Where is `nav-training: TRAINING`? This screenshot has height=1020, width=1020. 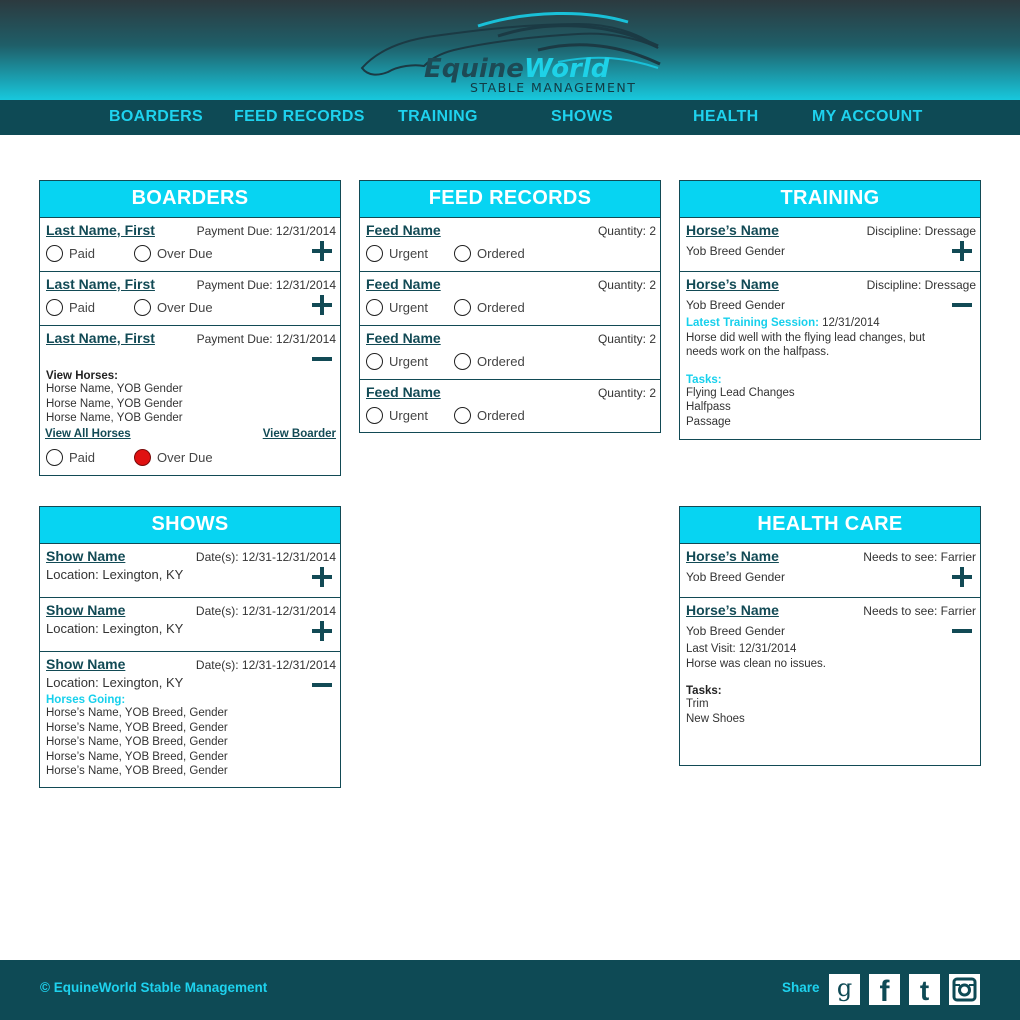
nav-training: TRAINING is located at coordinates (438, 117).